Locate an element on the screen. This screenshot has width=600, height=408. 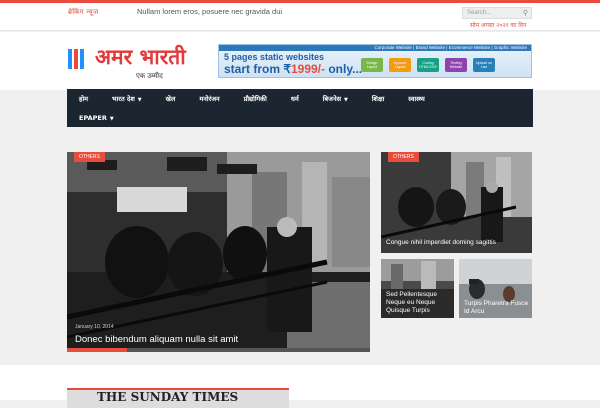
newspaper-masthead: THE SUNDAY TIMES is located at coordinates (168, 397).